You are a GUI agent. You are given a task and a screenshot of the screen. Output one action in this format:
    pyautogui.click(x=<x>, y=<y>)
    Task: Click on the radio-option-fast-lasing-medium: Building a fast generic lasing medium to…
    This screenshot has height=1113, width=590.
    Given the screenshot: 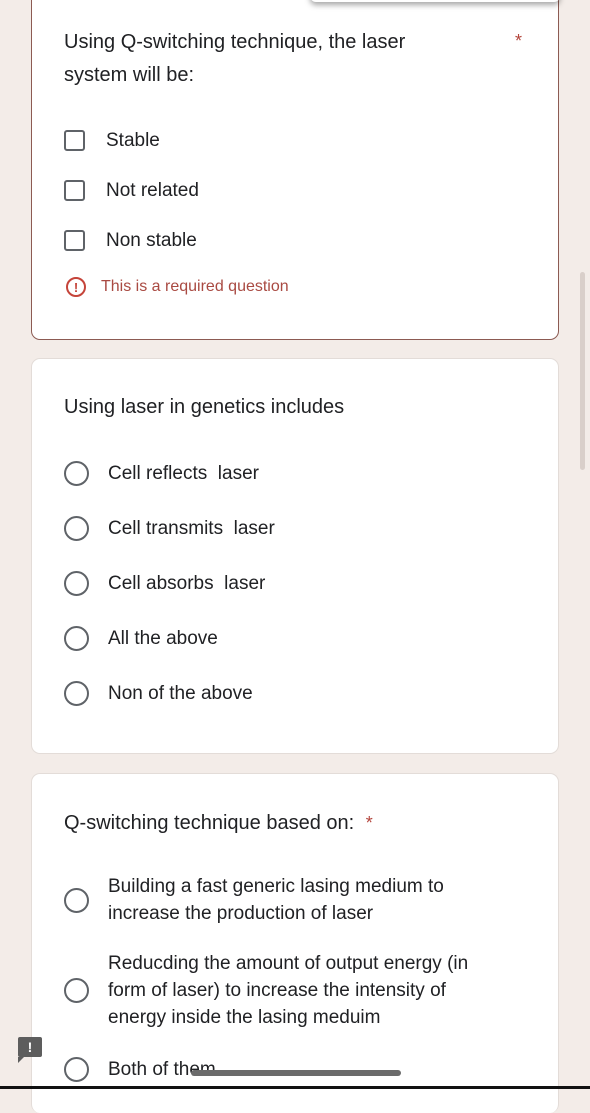 What is the action you would take?
    pyautogui.click(x=286, y=900)
    